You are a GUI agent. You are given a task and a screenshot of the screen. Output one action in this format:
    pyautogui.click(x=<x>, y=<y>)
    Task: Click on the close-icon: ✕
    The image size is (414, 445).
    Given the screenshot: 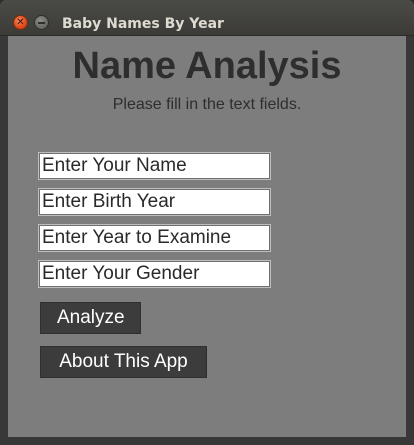 What is the action you would take?
    pyautogui.click(x=20, y=22)
    